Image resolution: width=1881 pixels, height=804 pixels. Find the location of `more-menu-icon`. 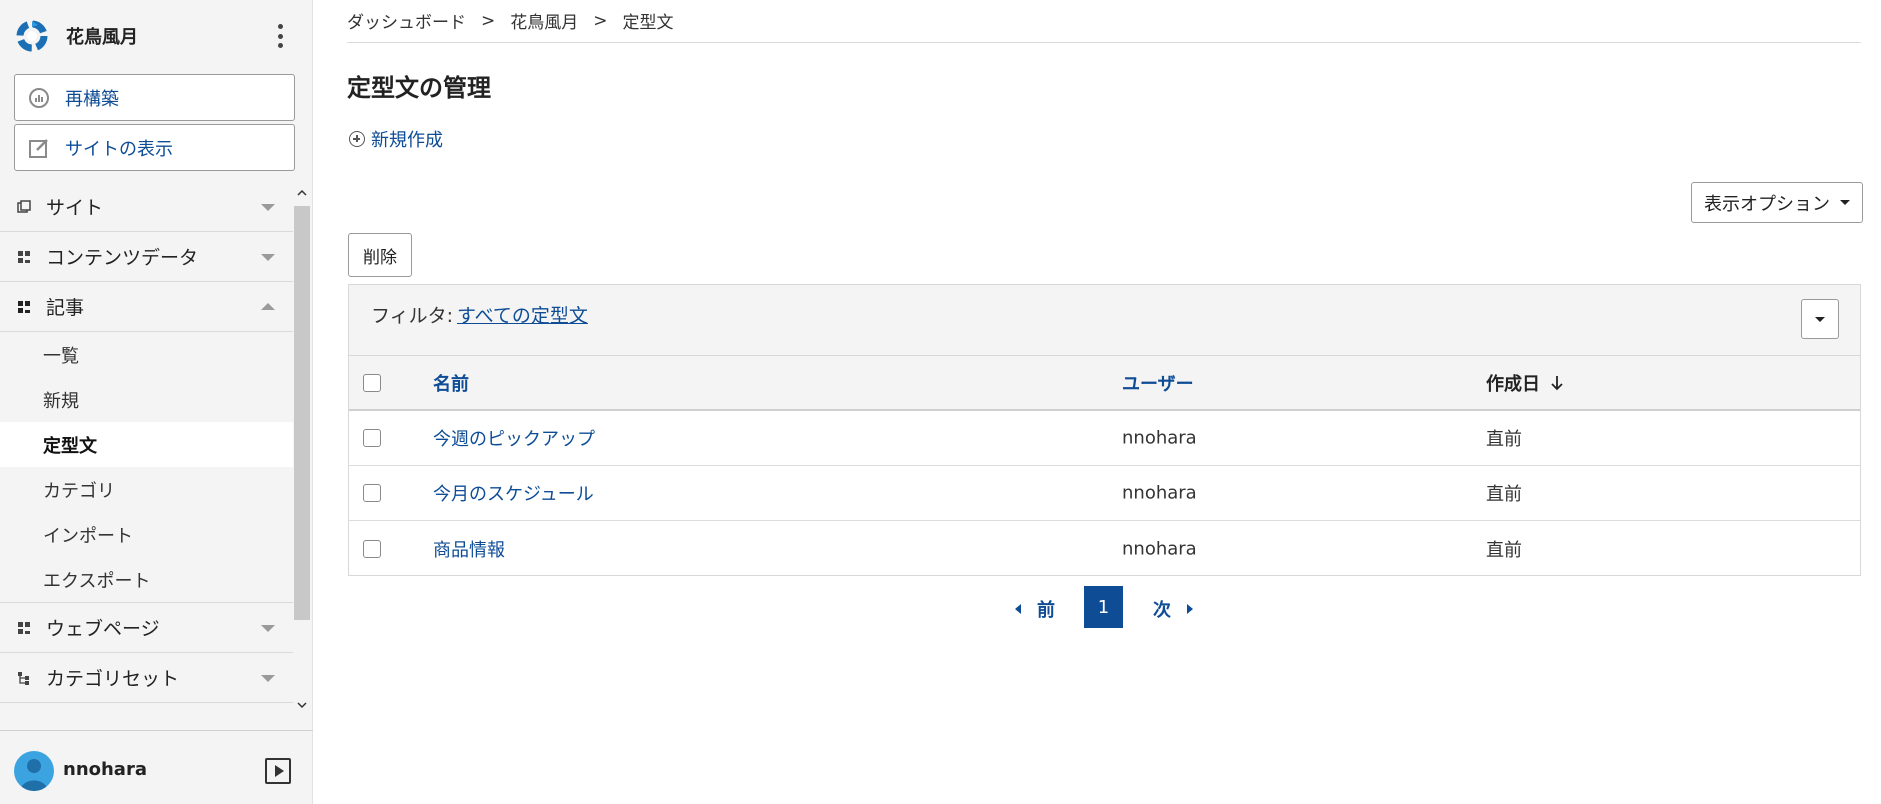

more-menu-icon is located at coordinates (280, 36).